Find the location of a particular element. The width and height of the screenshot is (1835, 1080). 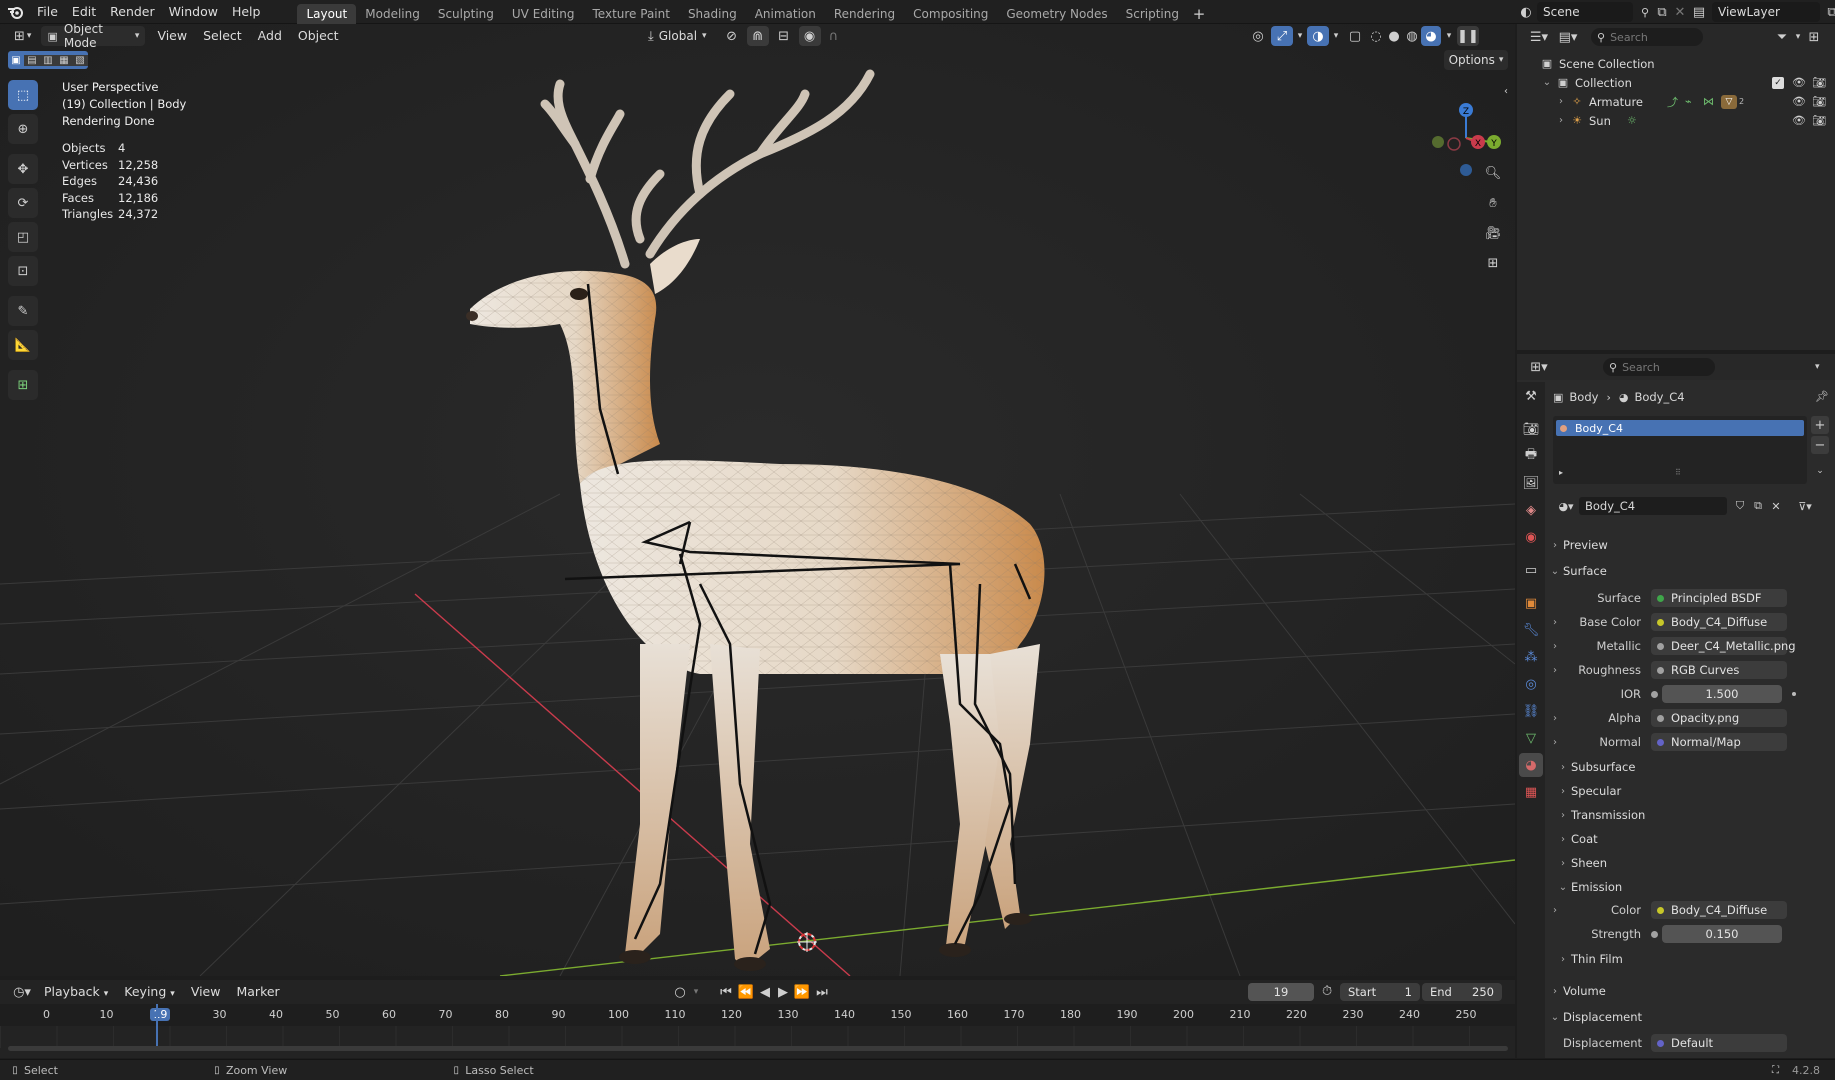

display-mode-icon: ▤▾ is located at coordinates (1568, 37).